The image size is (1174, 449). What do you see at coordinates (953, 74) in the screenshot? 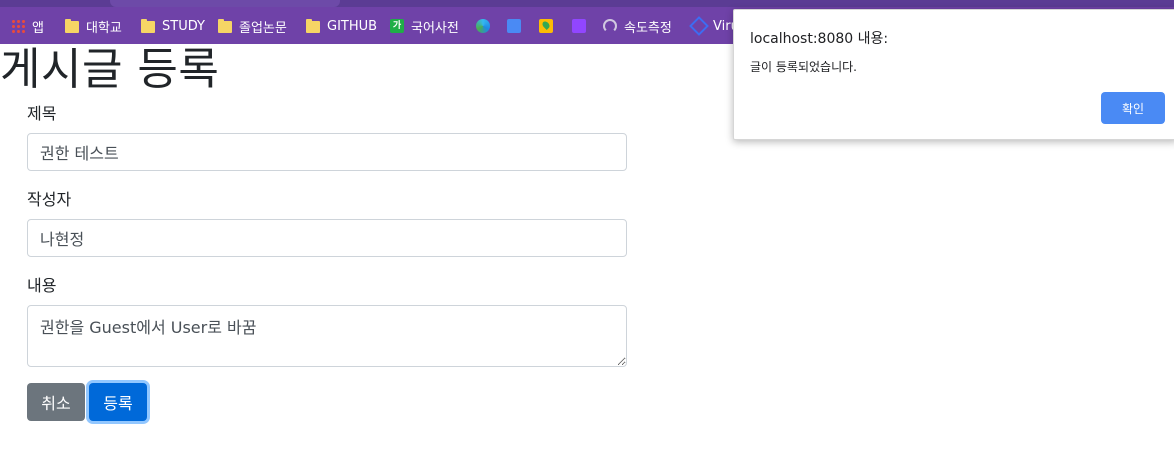
I see `alert-dialog: localhost:8080 내용: 글이 등록되었습니다. 확인` at bounding box center [953, 74].